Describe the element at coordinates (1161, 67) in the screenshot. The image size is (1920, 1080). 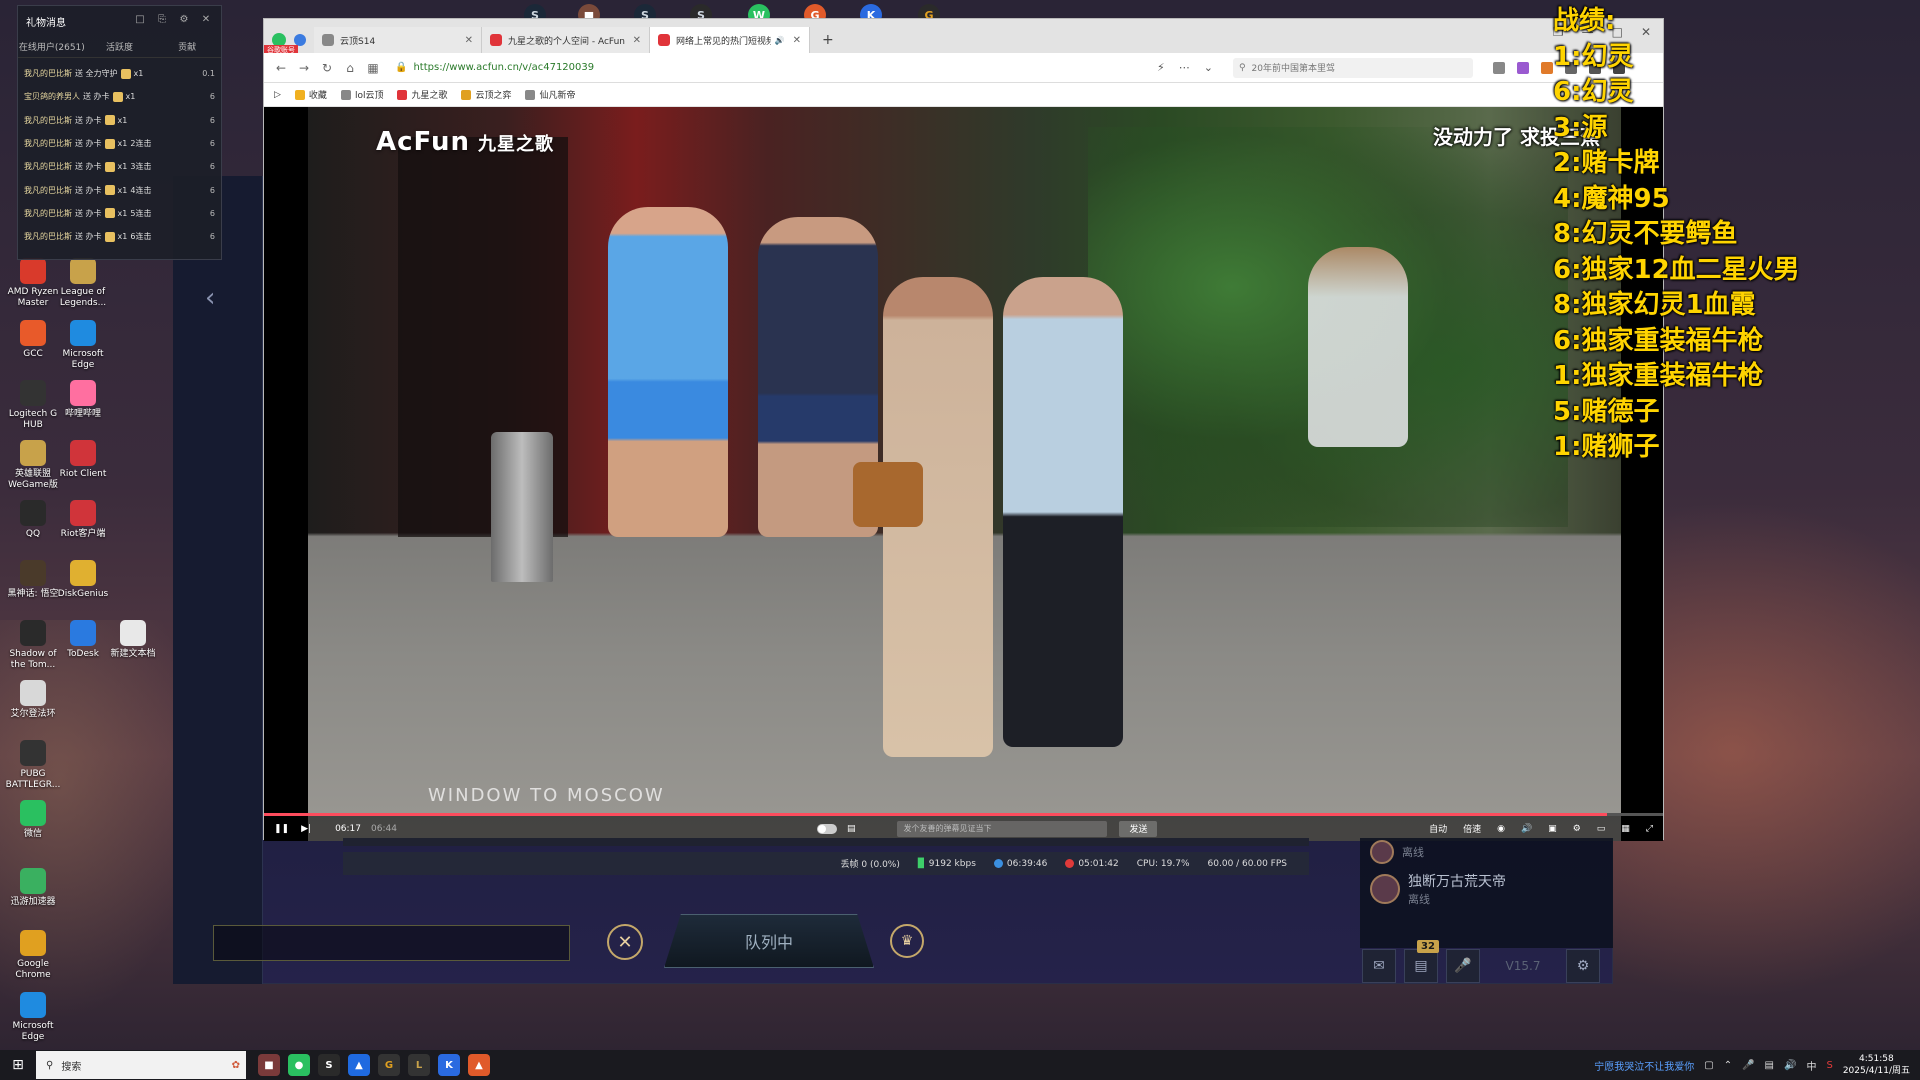
I see `lightning-icon: ⚡` at that location.